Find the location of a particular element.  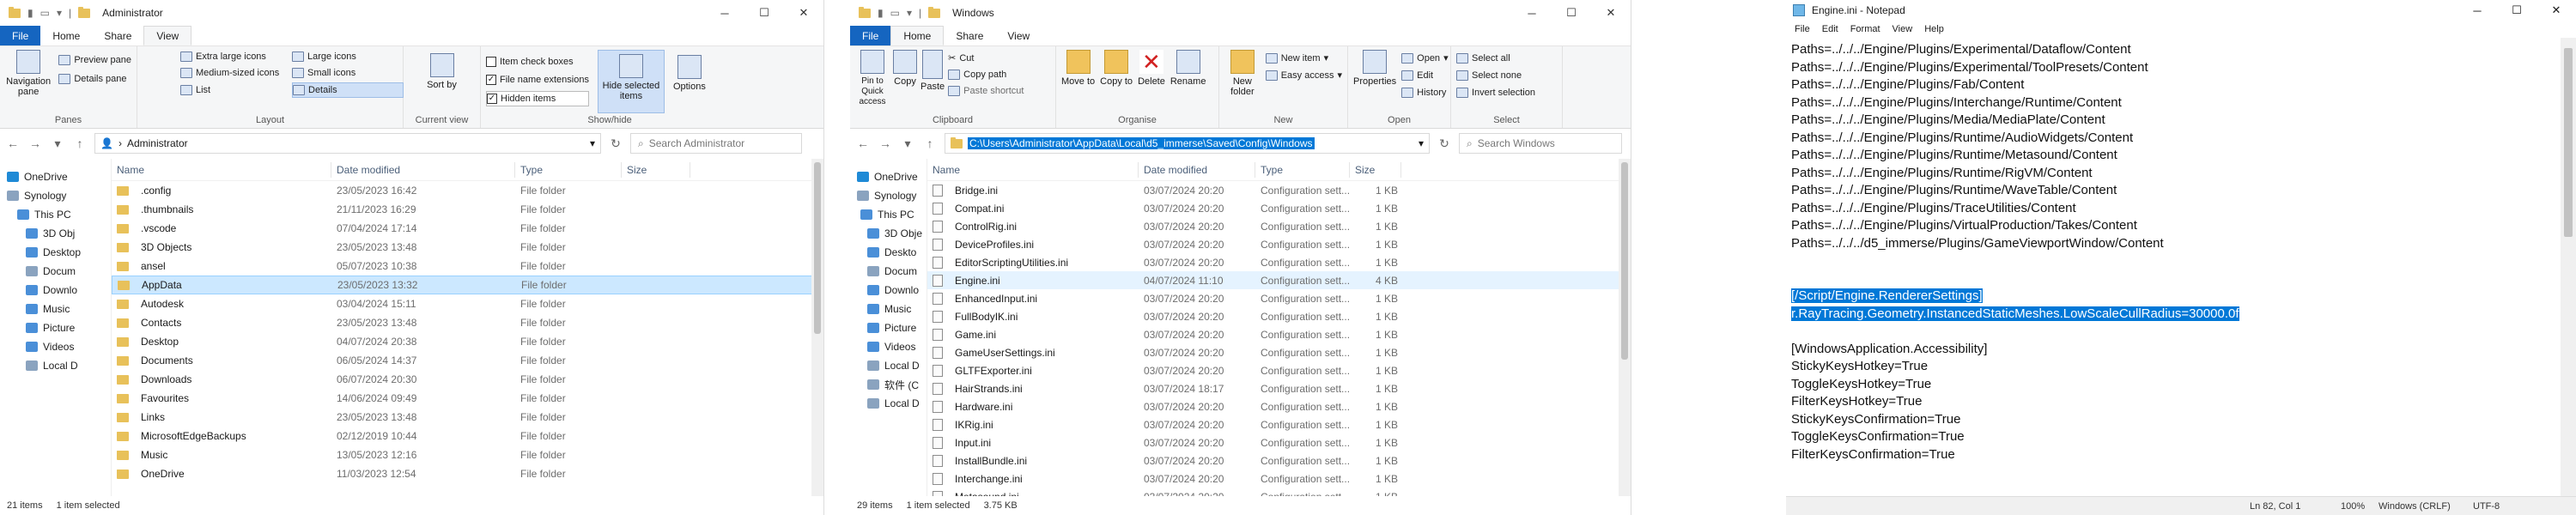

table-row: Favourites 14/06/2024 09:49 File folder is located at coordinates (468, 398).